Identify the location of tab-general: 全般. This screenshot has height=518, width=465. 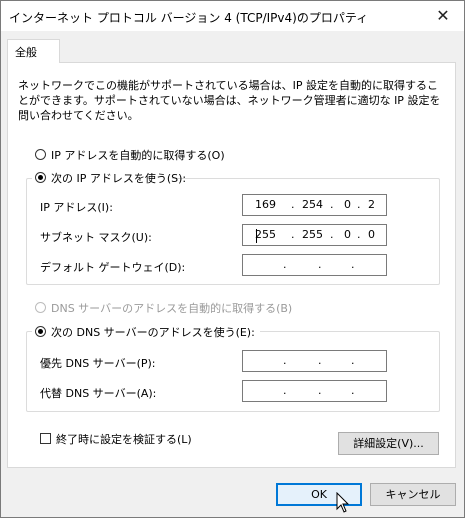
(33, 51).